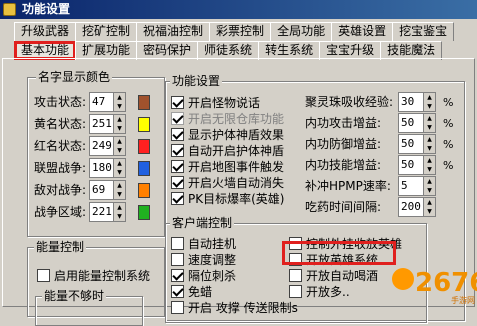 Image resolution: width=477 pixels, height=326 pixels. Describe the element at coordinates (227, 134) in the screenshot. I see `feature-checkbox: 显示护体神盾效果` at that location.